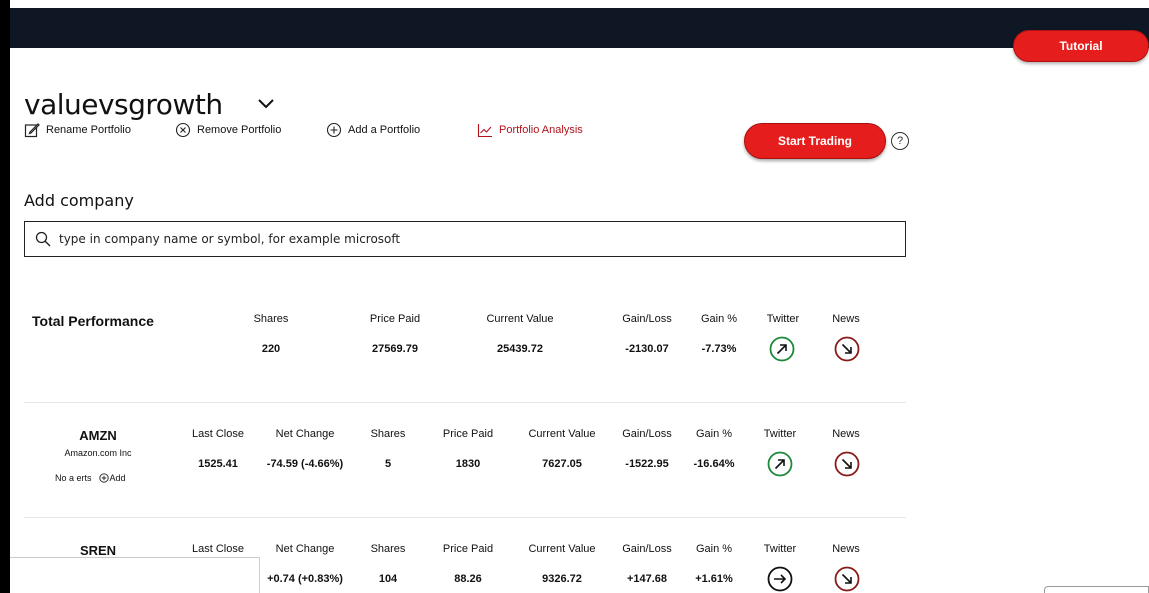  I want to click on total-gain-loss-header: Gain/Loss, so click(647, 319).